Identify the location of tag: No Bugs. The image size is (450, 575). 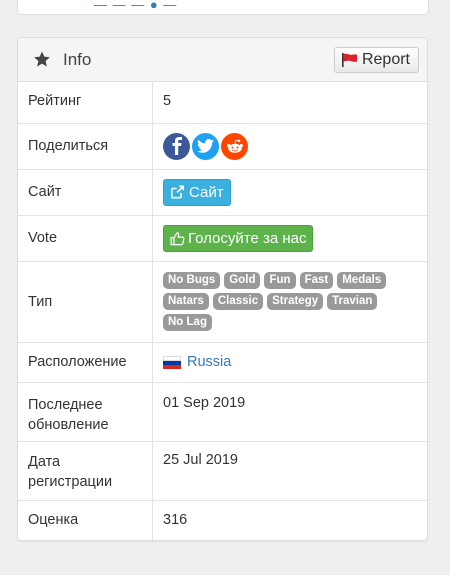
(192, 280).